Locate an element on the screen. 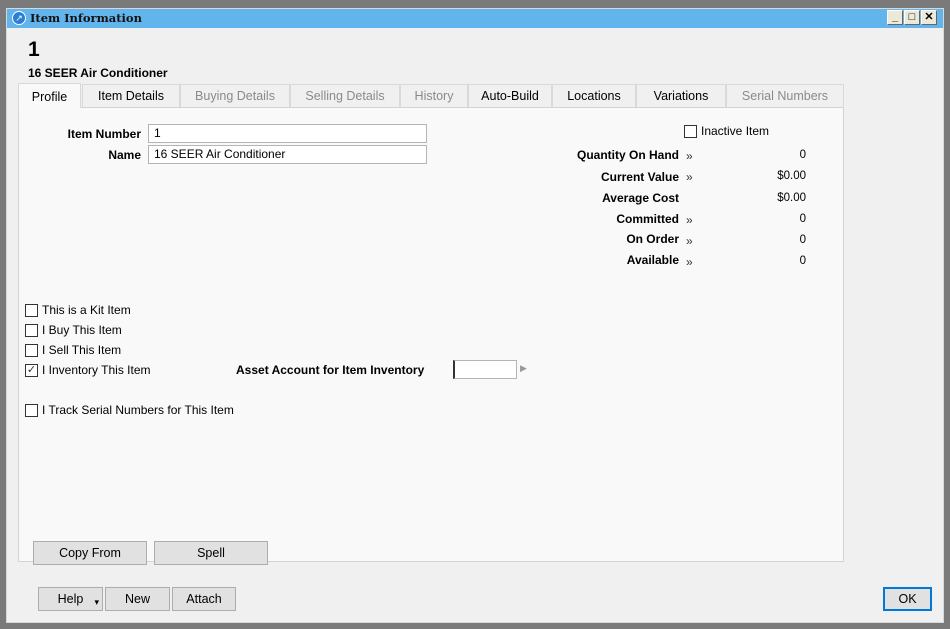 This screenshot has width=950, height=629. help-dropdown-icon: ▾ is located at coordinates (96, 602).